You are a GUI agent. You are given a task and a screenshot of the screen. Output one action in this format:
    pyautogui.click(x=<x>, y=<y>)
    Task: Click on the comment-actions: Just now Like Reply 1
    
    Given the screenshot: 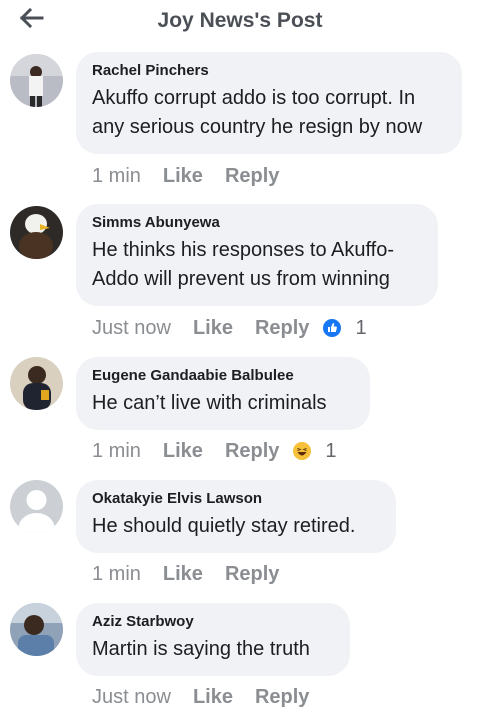 What is the action you would take?
    pyautogui.click(x=229, y=328)
    